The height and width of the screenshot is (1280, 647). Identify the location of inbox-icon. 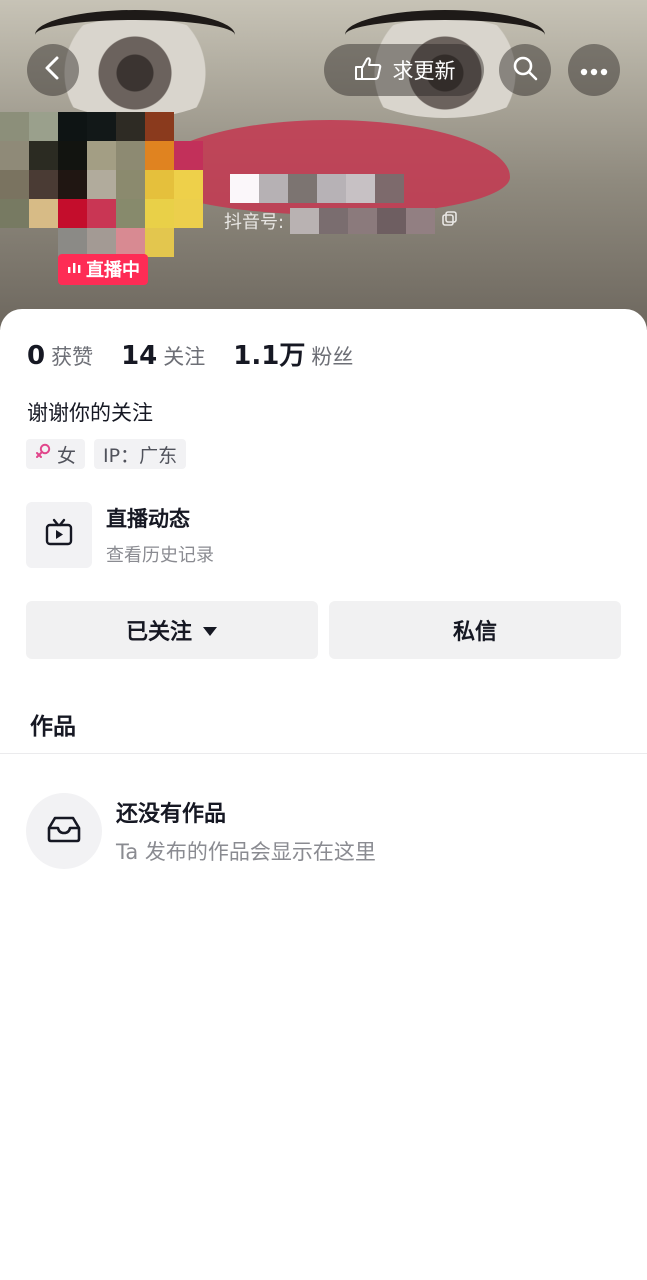
(64, 831).